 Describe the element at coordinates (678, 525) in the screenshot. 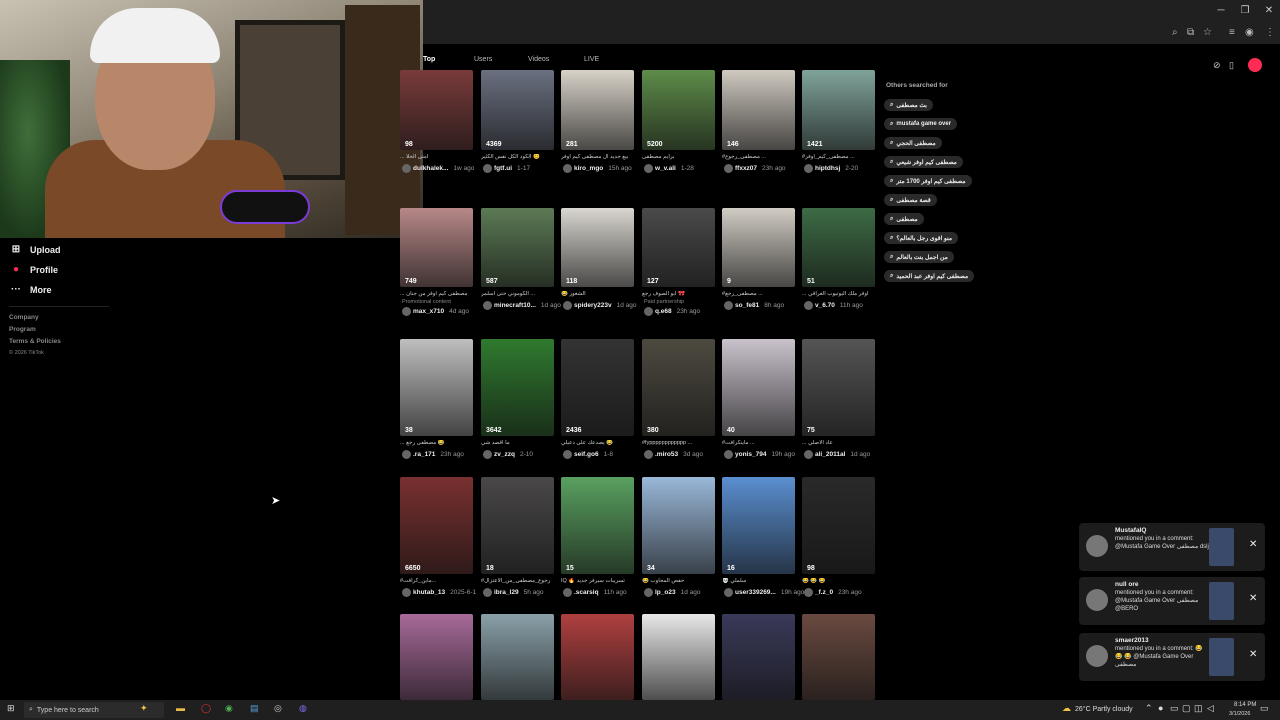

I see `video-card: 34` at that location.